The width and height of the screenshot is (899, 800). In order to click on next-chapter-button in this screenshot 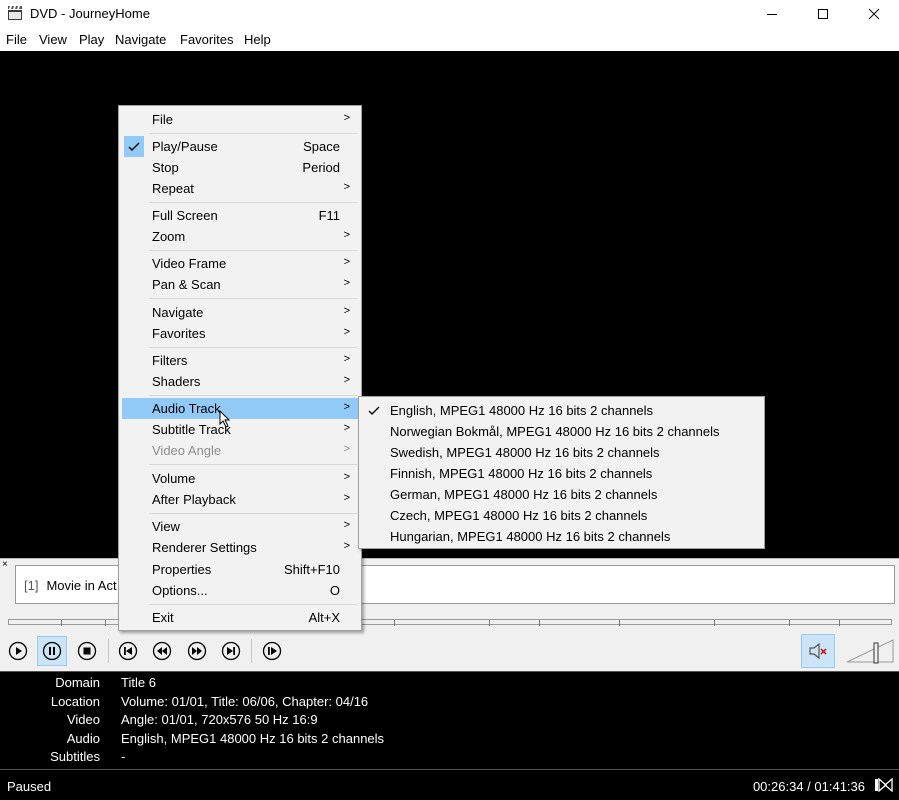, I will do `click(231, 651)`.